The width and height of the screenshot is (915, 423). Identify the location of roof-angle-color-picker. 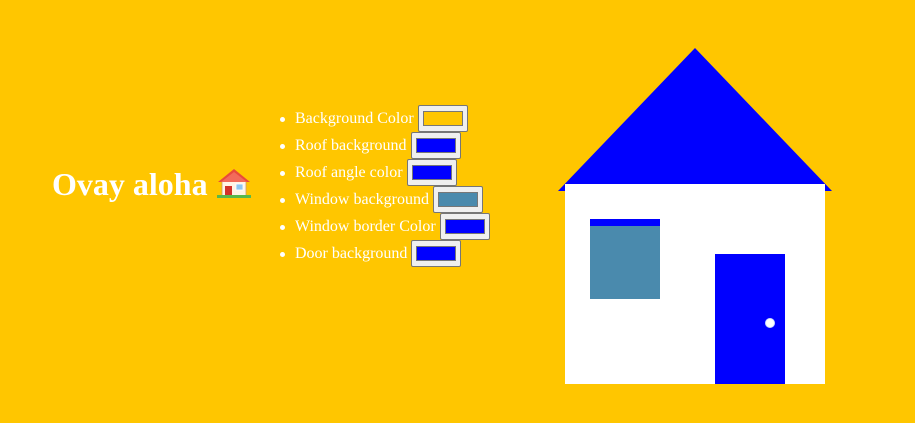
(431, 172).